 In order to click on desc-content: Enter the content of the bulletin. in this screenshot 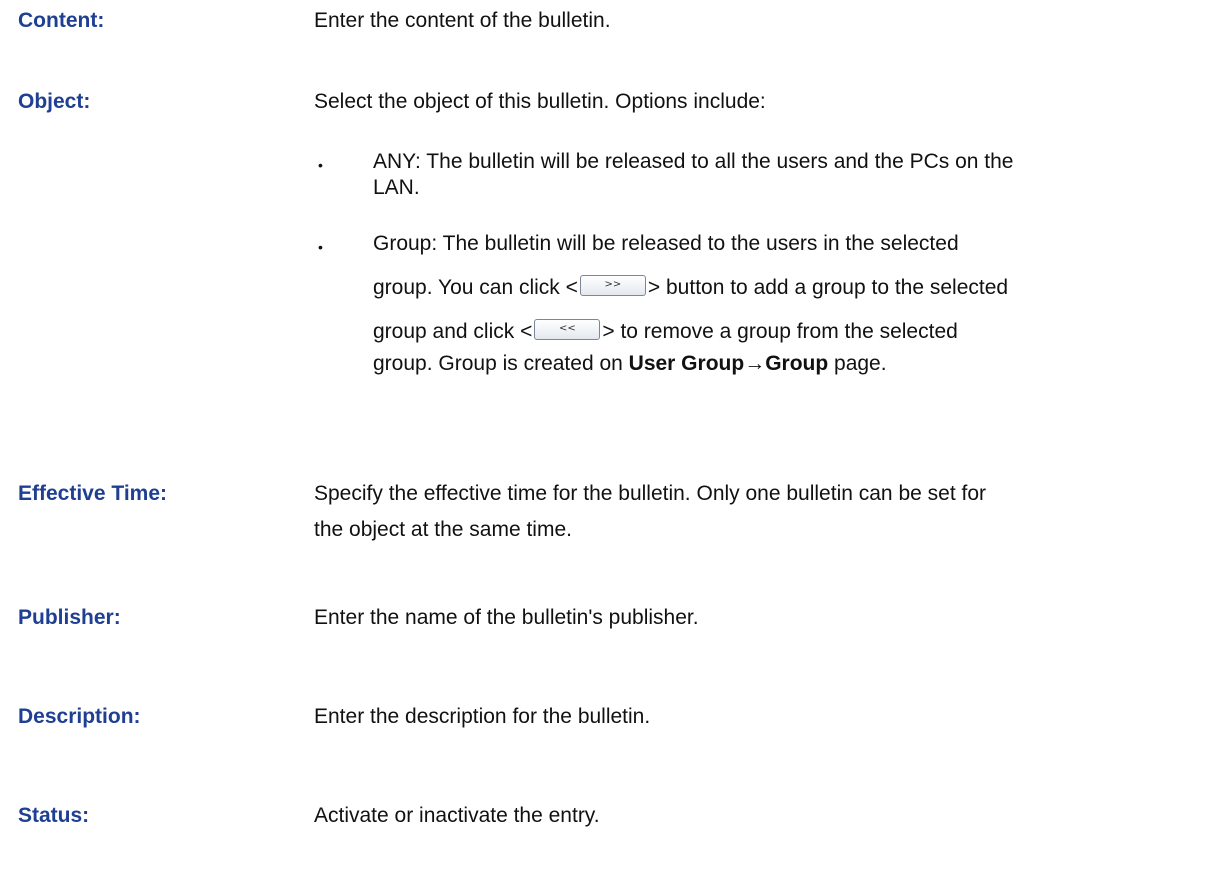, I will do `click(462, 20)`.